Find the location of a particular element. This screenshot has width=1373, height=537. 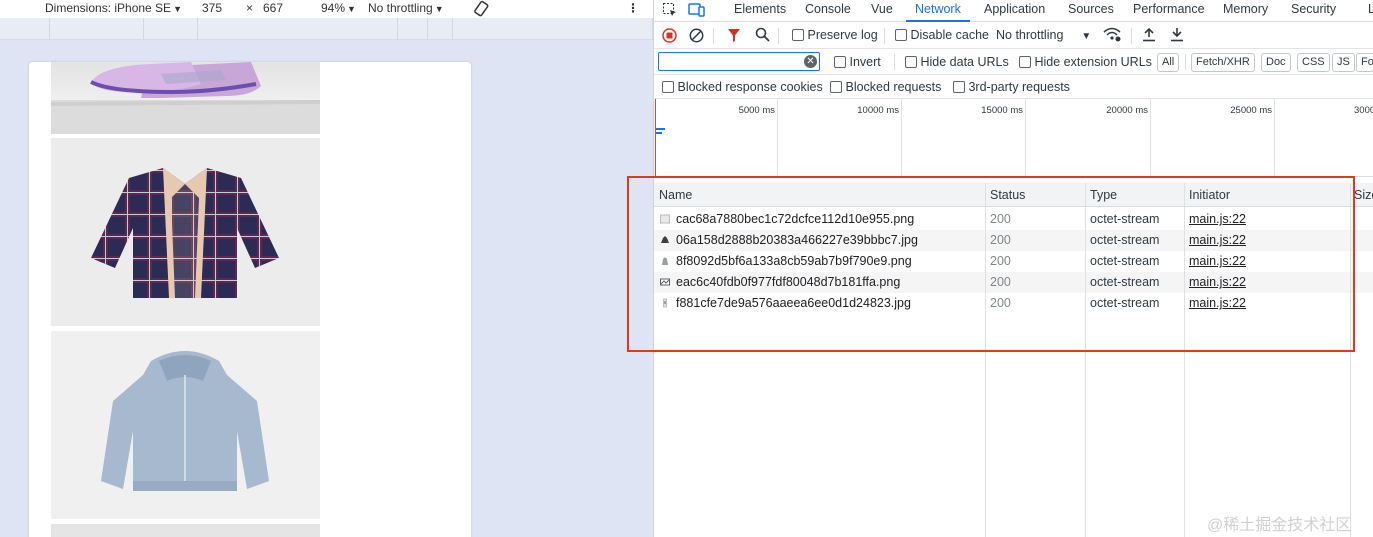

product-image-plaid-jacket is located at coordinates (185, 232).